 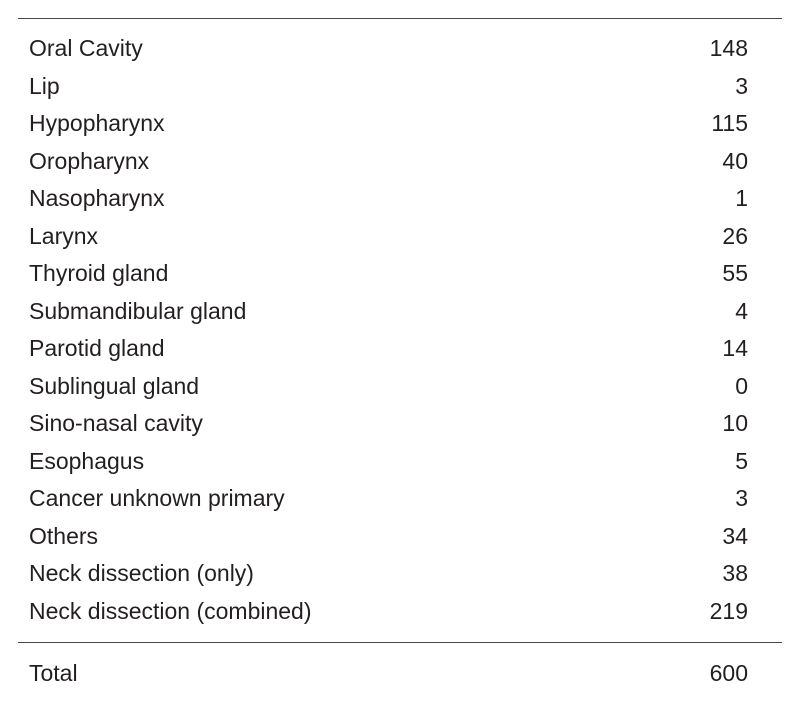 I want to click on row-value: 10, so click(x=735, y=423).